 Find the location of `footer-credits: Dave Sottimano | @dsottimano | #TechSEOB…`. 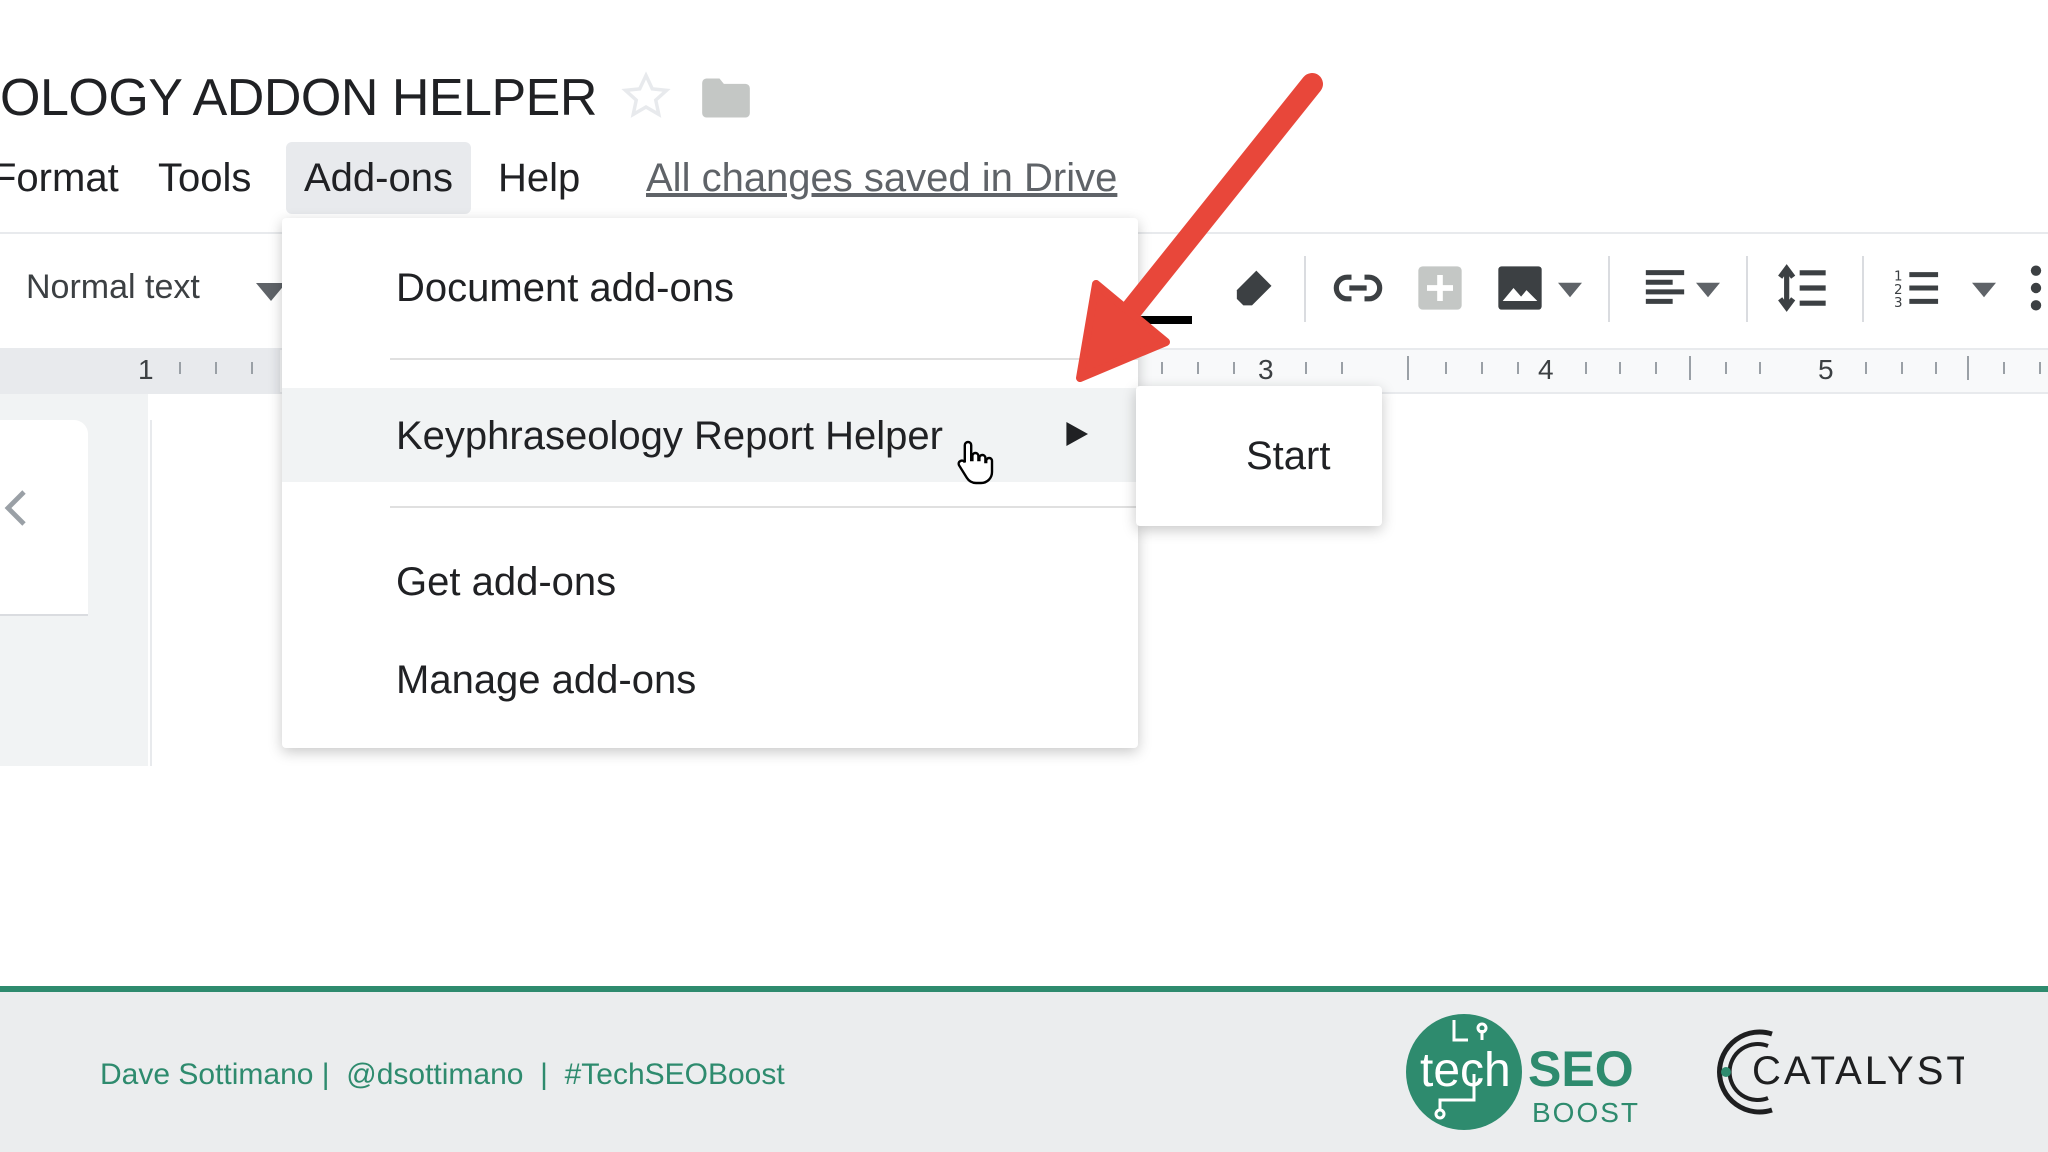

footer-credits: Dave Sottimano | @dsottimano | #TechSEOB… is located at coordinates (442, 1074).